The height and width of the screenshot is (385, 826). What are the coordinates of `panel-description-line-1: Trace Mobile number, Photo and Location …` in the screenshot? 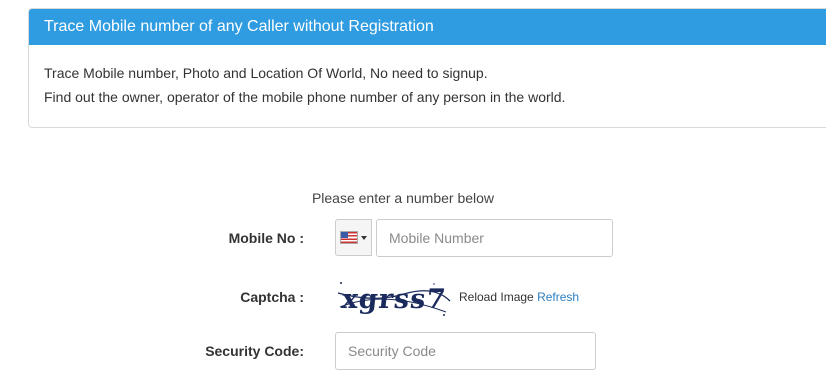 It's located at (266, 73).